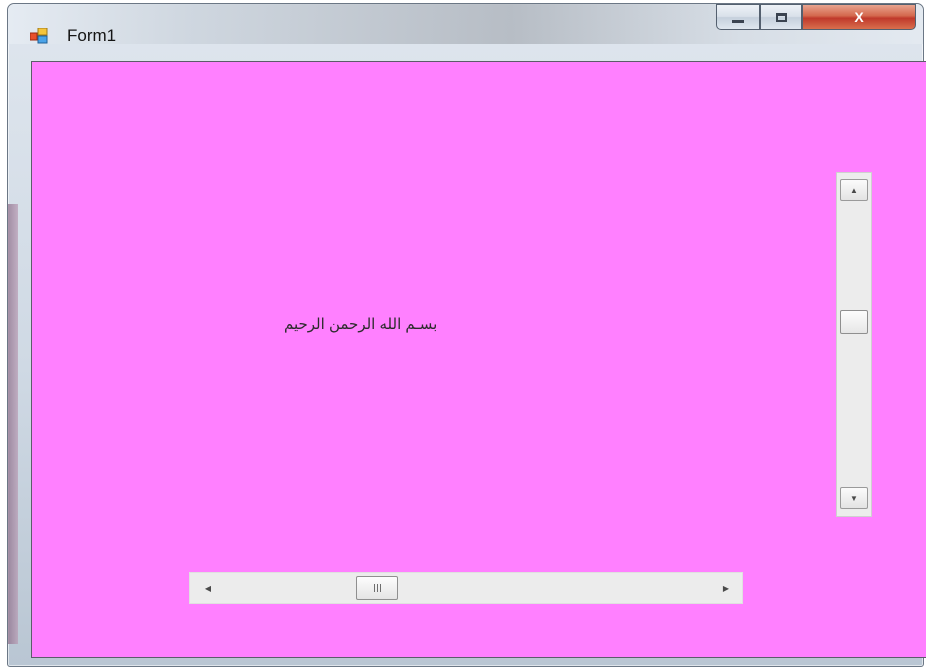 The width and height of the screenshot is (926, 669). I want to click on scroll-left-button: ◀, so click(208, 588).